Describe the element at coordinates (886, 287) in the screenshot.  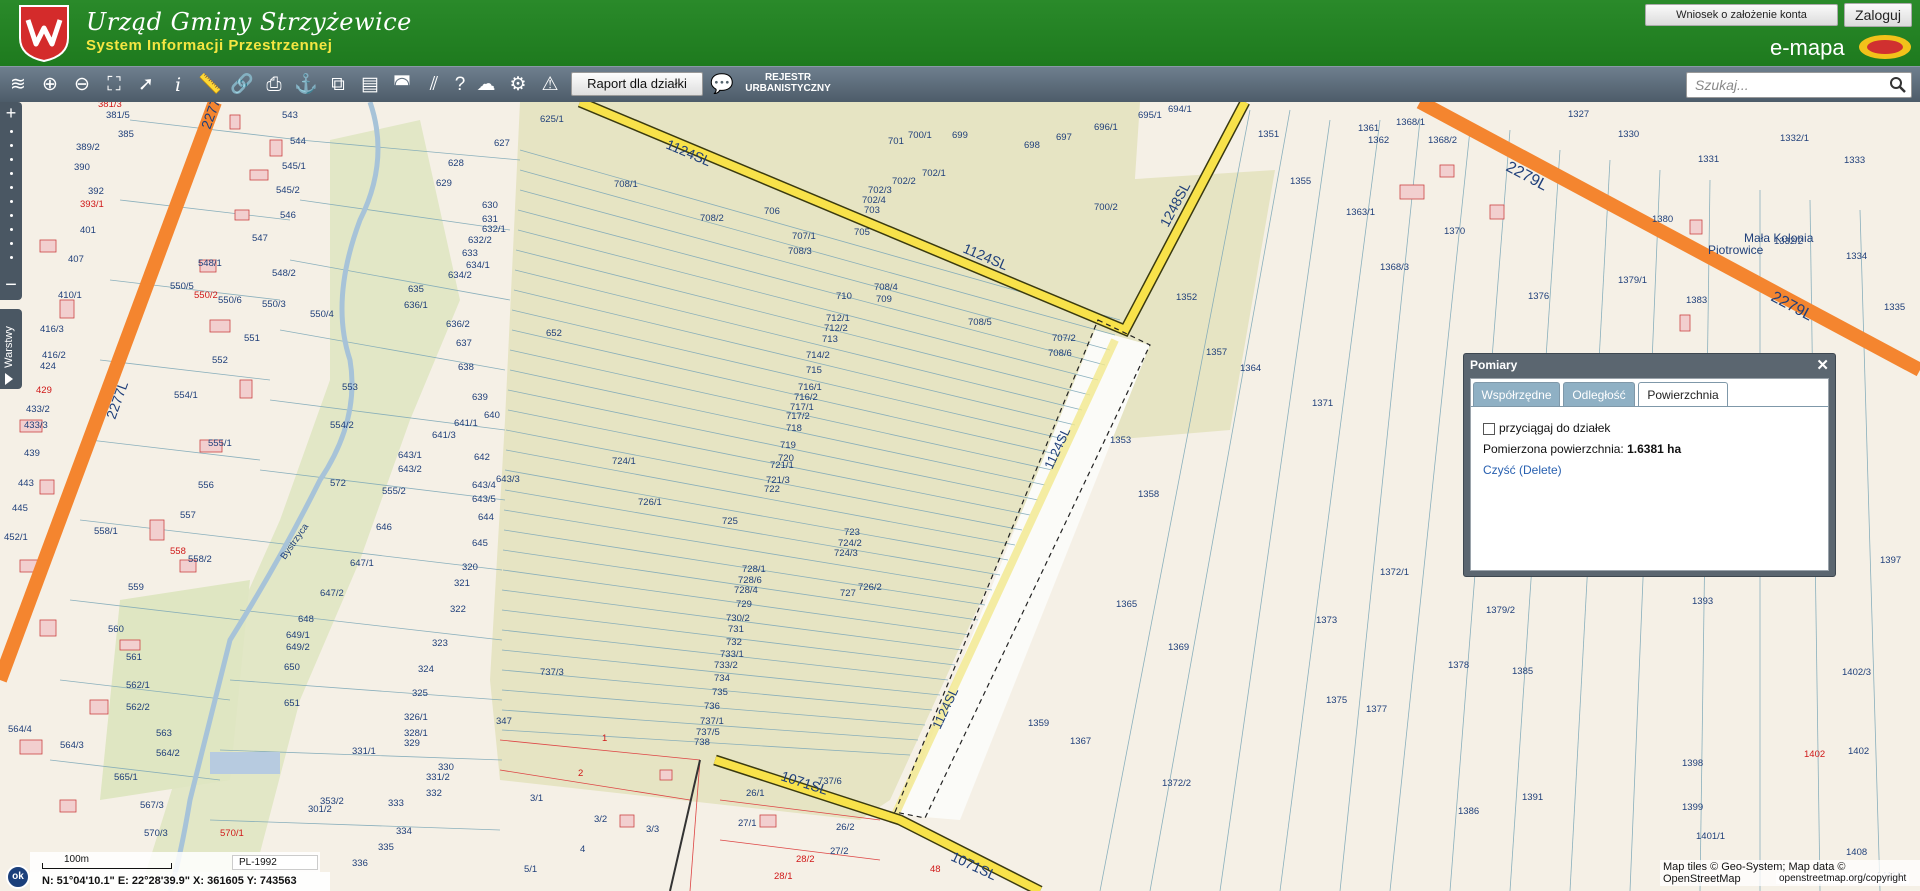
I see `svg-text: 708/4` at that location.